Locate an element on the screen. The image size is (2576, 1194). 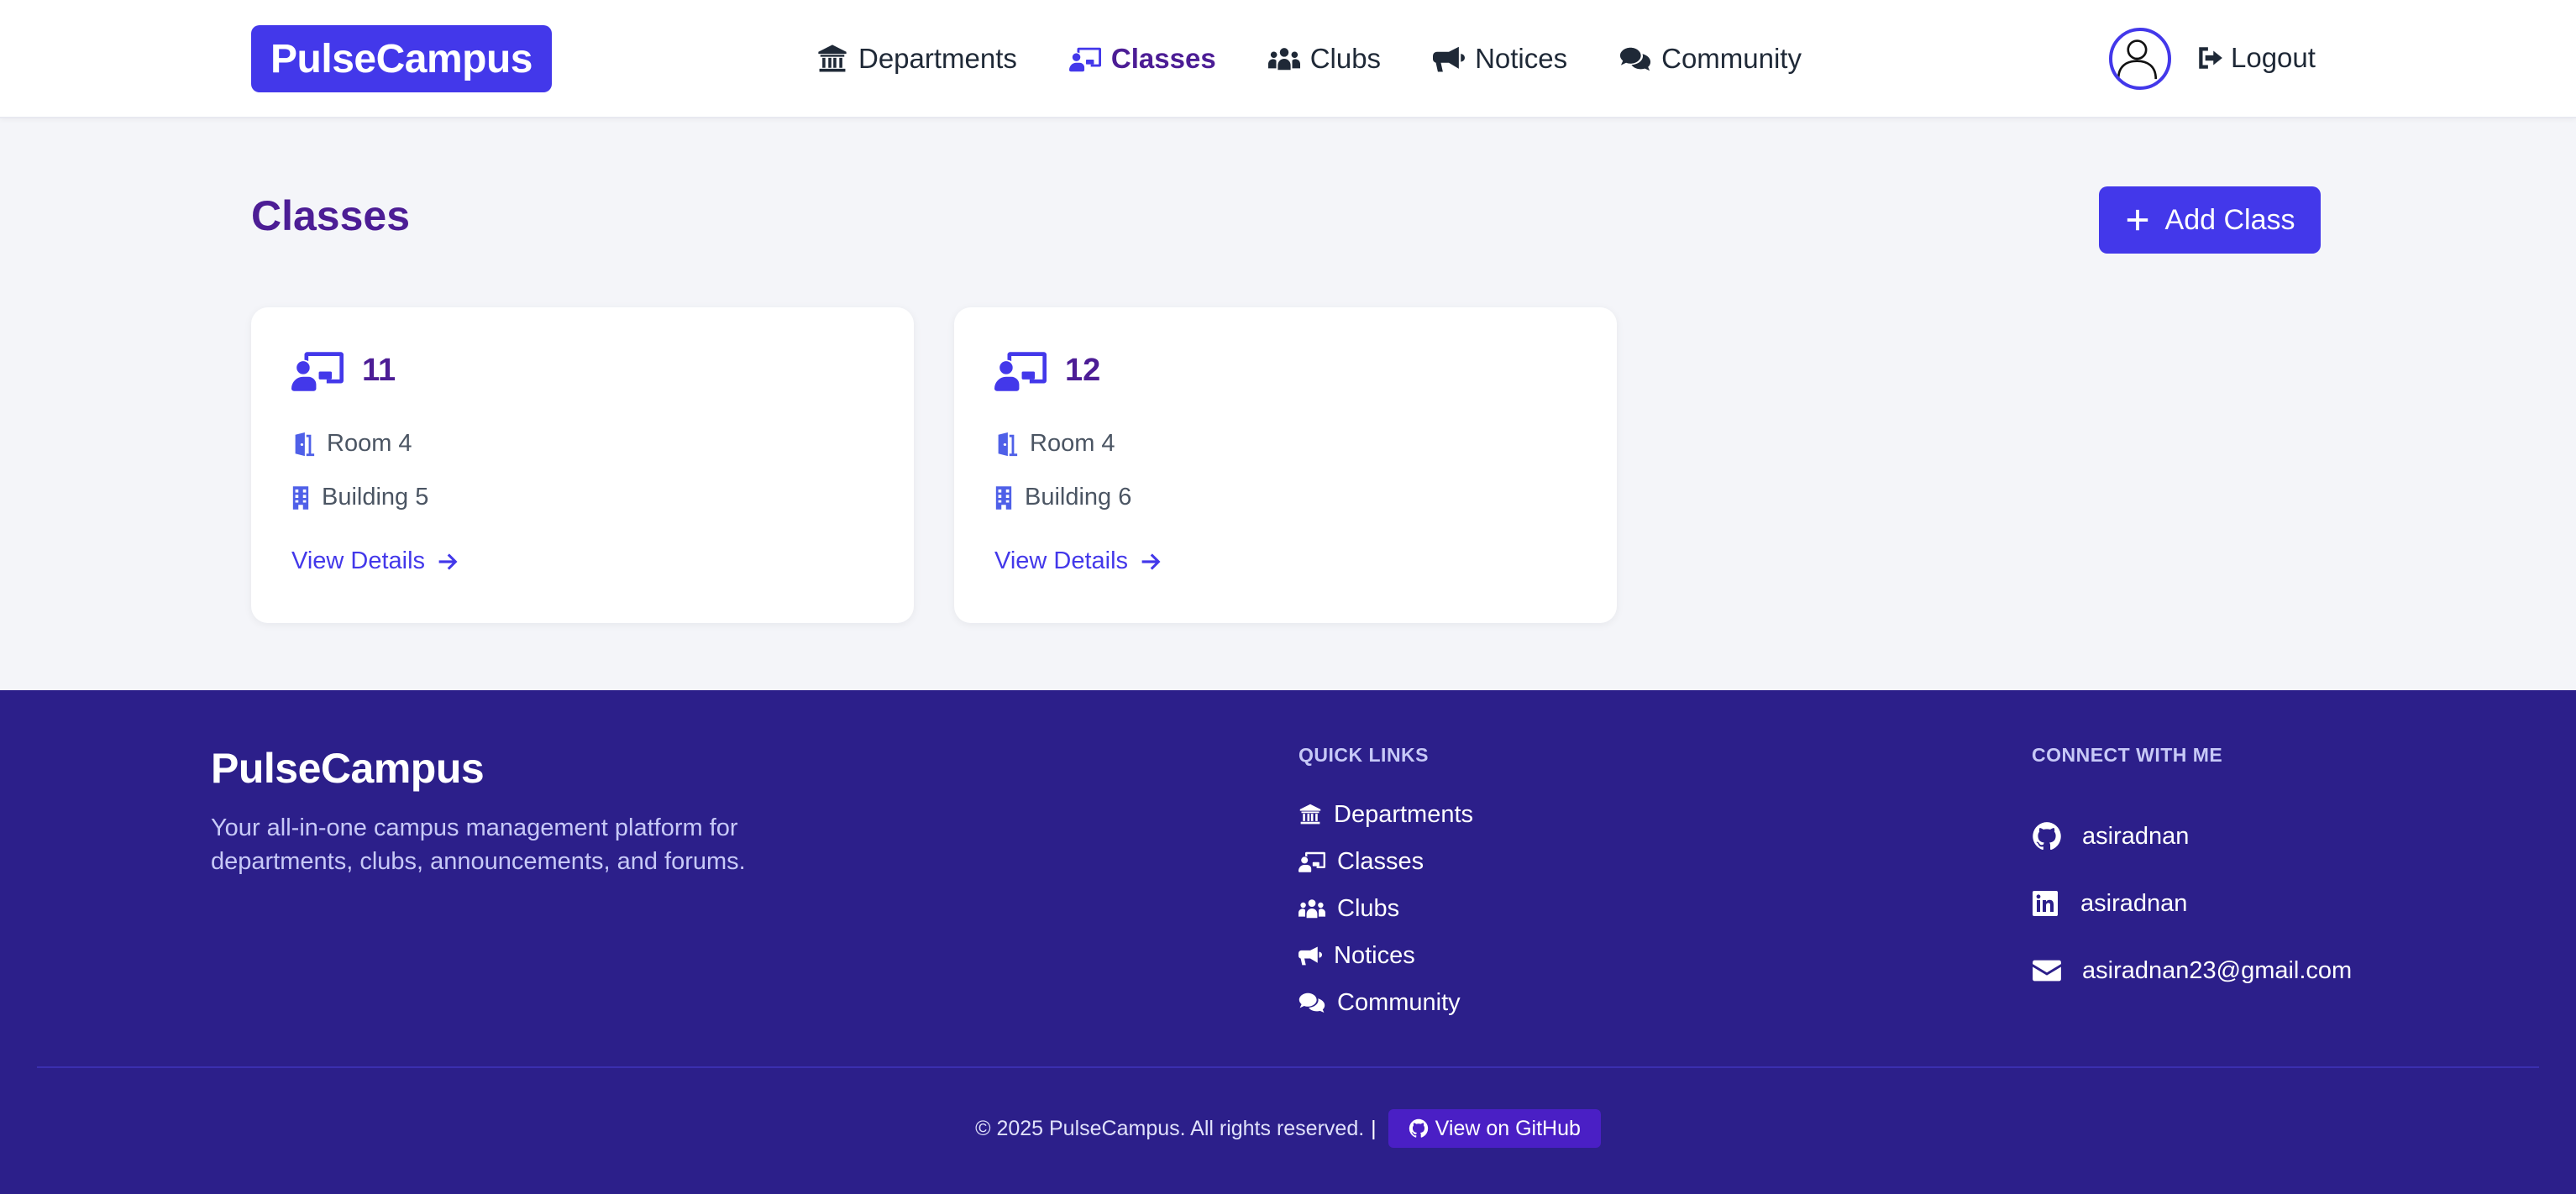
email-label: asiradnan23@gmail.com is located at coordinates (2217, 970).